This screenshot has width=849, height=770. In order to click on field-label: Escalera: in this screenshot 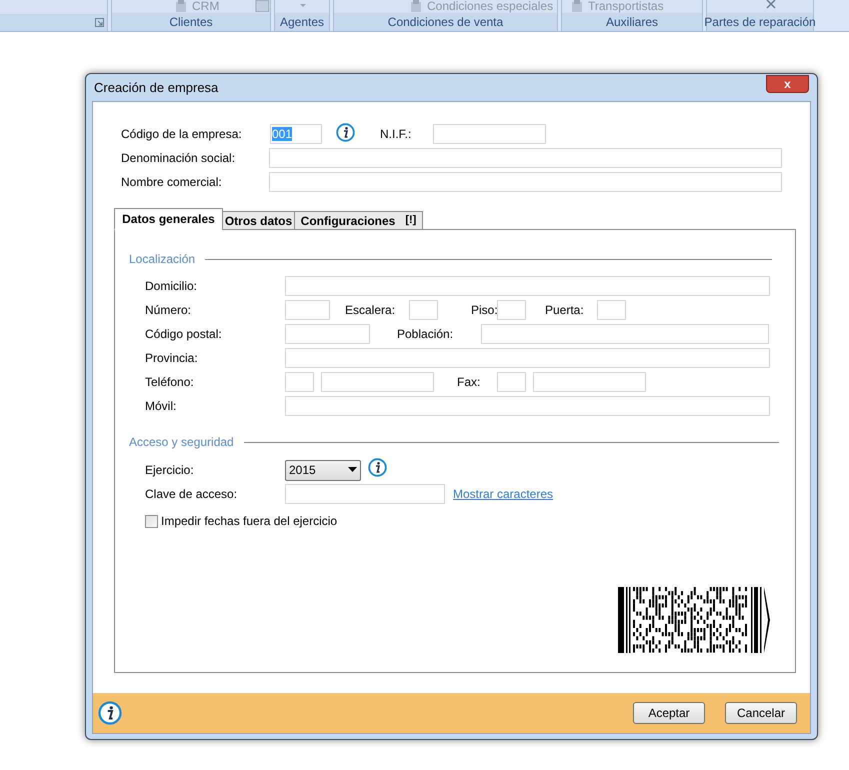, I will do `click(370, 310)`.